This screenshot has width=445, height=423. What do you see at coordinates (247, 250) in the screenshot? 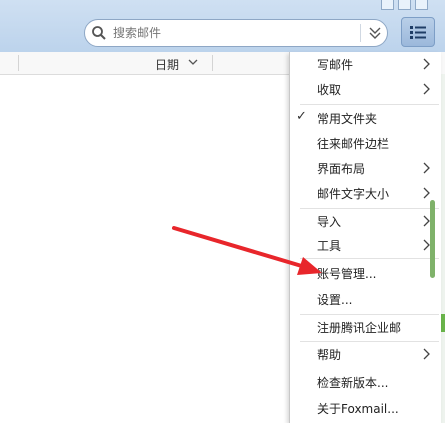
I see `red-arrow-annotation` at bounding box center [247, 250].